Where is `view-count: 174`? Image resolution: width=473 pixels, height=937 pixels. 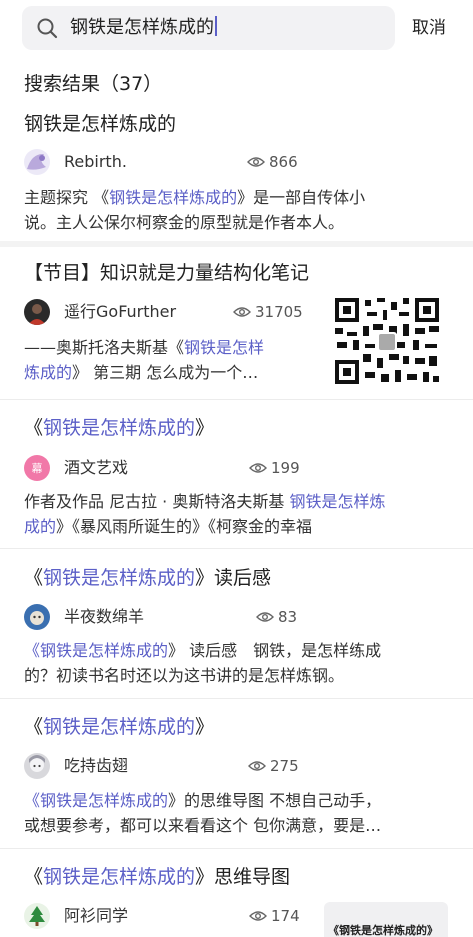 view-count: 174 is located at coordinates (274, 916).